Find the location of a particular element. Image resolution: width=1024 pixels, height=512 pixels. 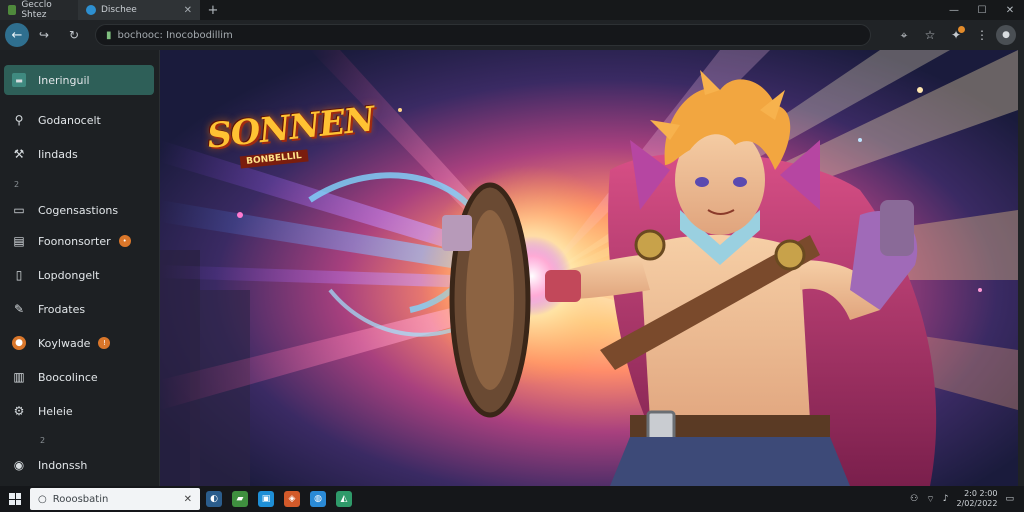

clock: 2:0 2:00 2/02/2022 is located at coordinates (976, 499).